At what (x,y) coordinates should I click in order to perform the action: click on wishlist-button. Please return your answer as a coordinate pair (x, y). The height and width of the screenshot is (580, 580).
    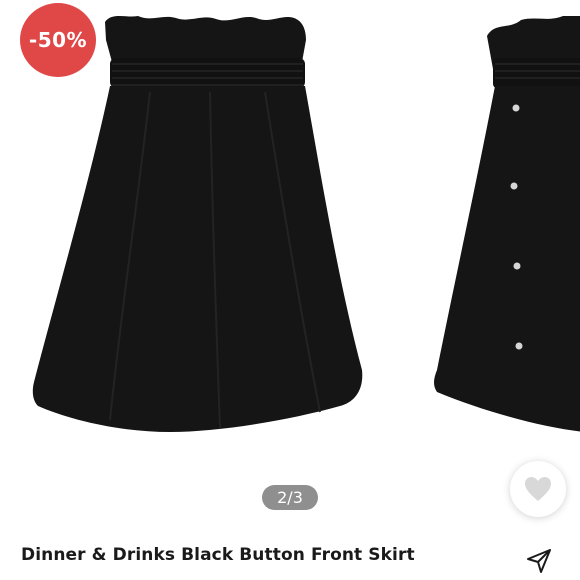
    Looking at the image, I should click on (538, 489).